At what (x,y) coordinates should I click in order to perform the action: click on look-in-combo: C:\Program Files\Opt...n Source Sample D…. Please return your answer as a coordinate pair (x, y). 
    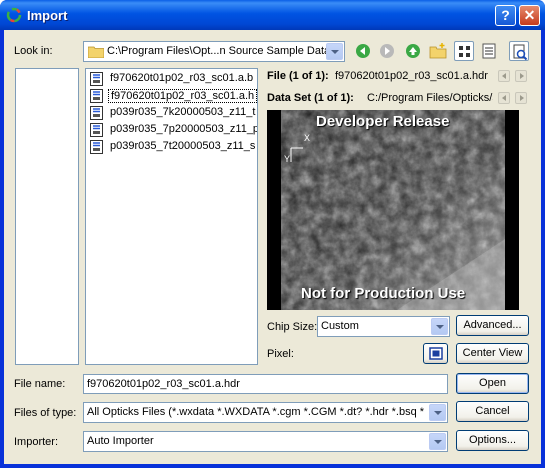
    Looking at the image, I should click on (214, 51).